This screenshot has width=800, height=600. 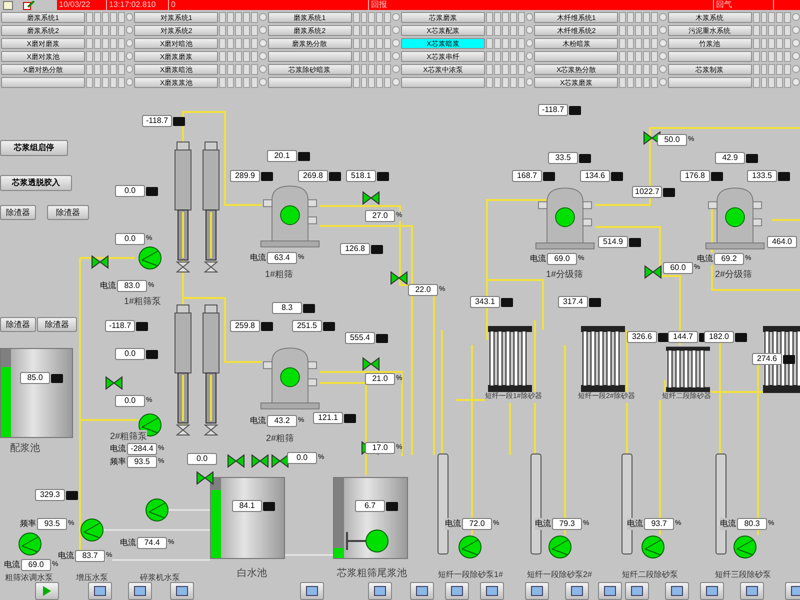 What do you see at coordinates (380, 216) in the screenshot?
I see `value-field: 27.0` at bounding box center [380, 216].